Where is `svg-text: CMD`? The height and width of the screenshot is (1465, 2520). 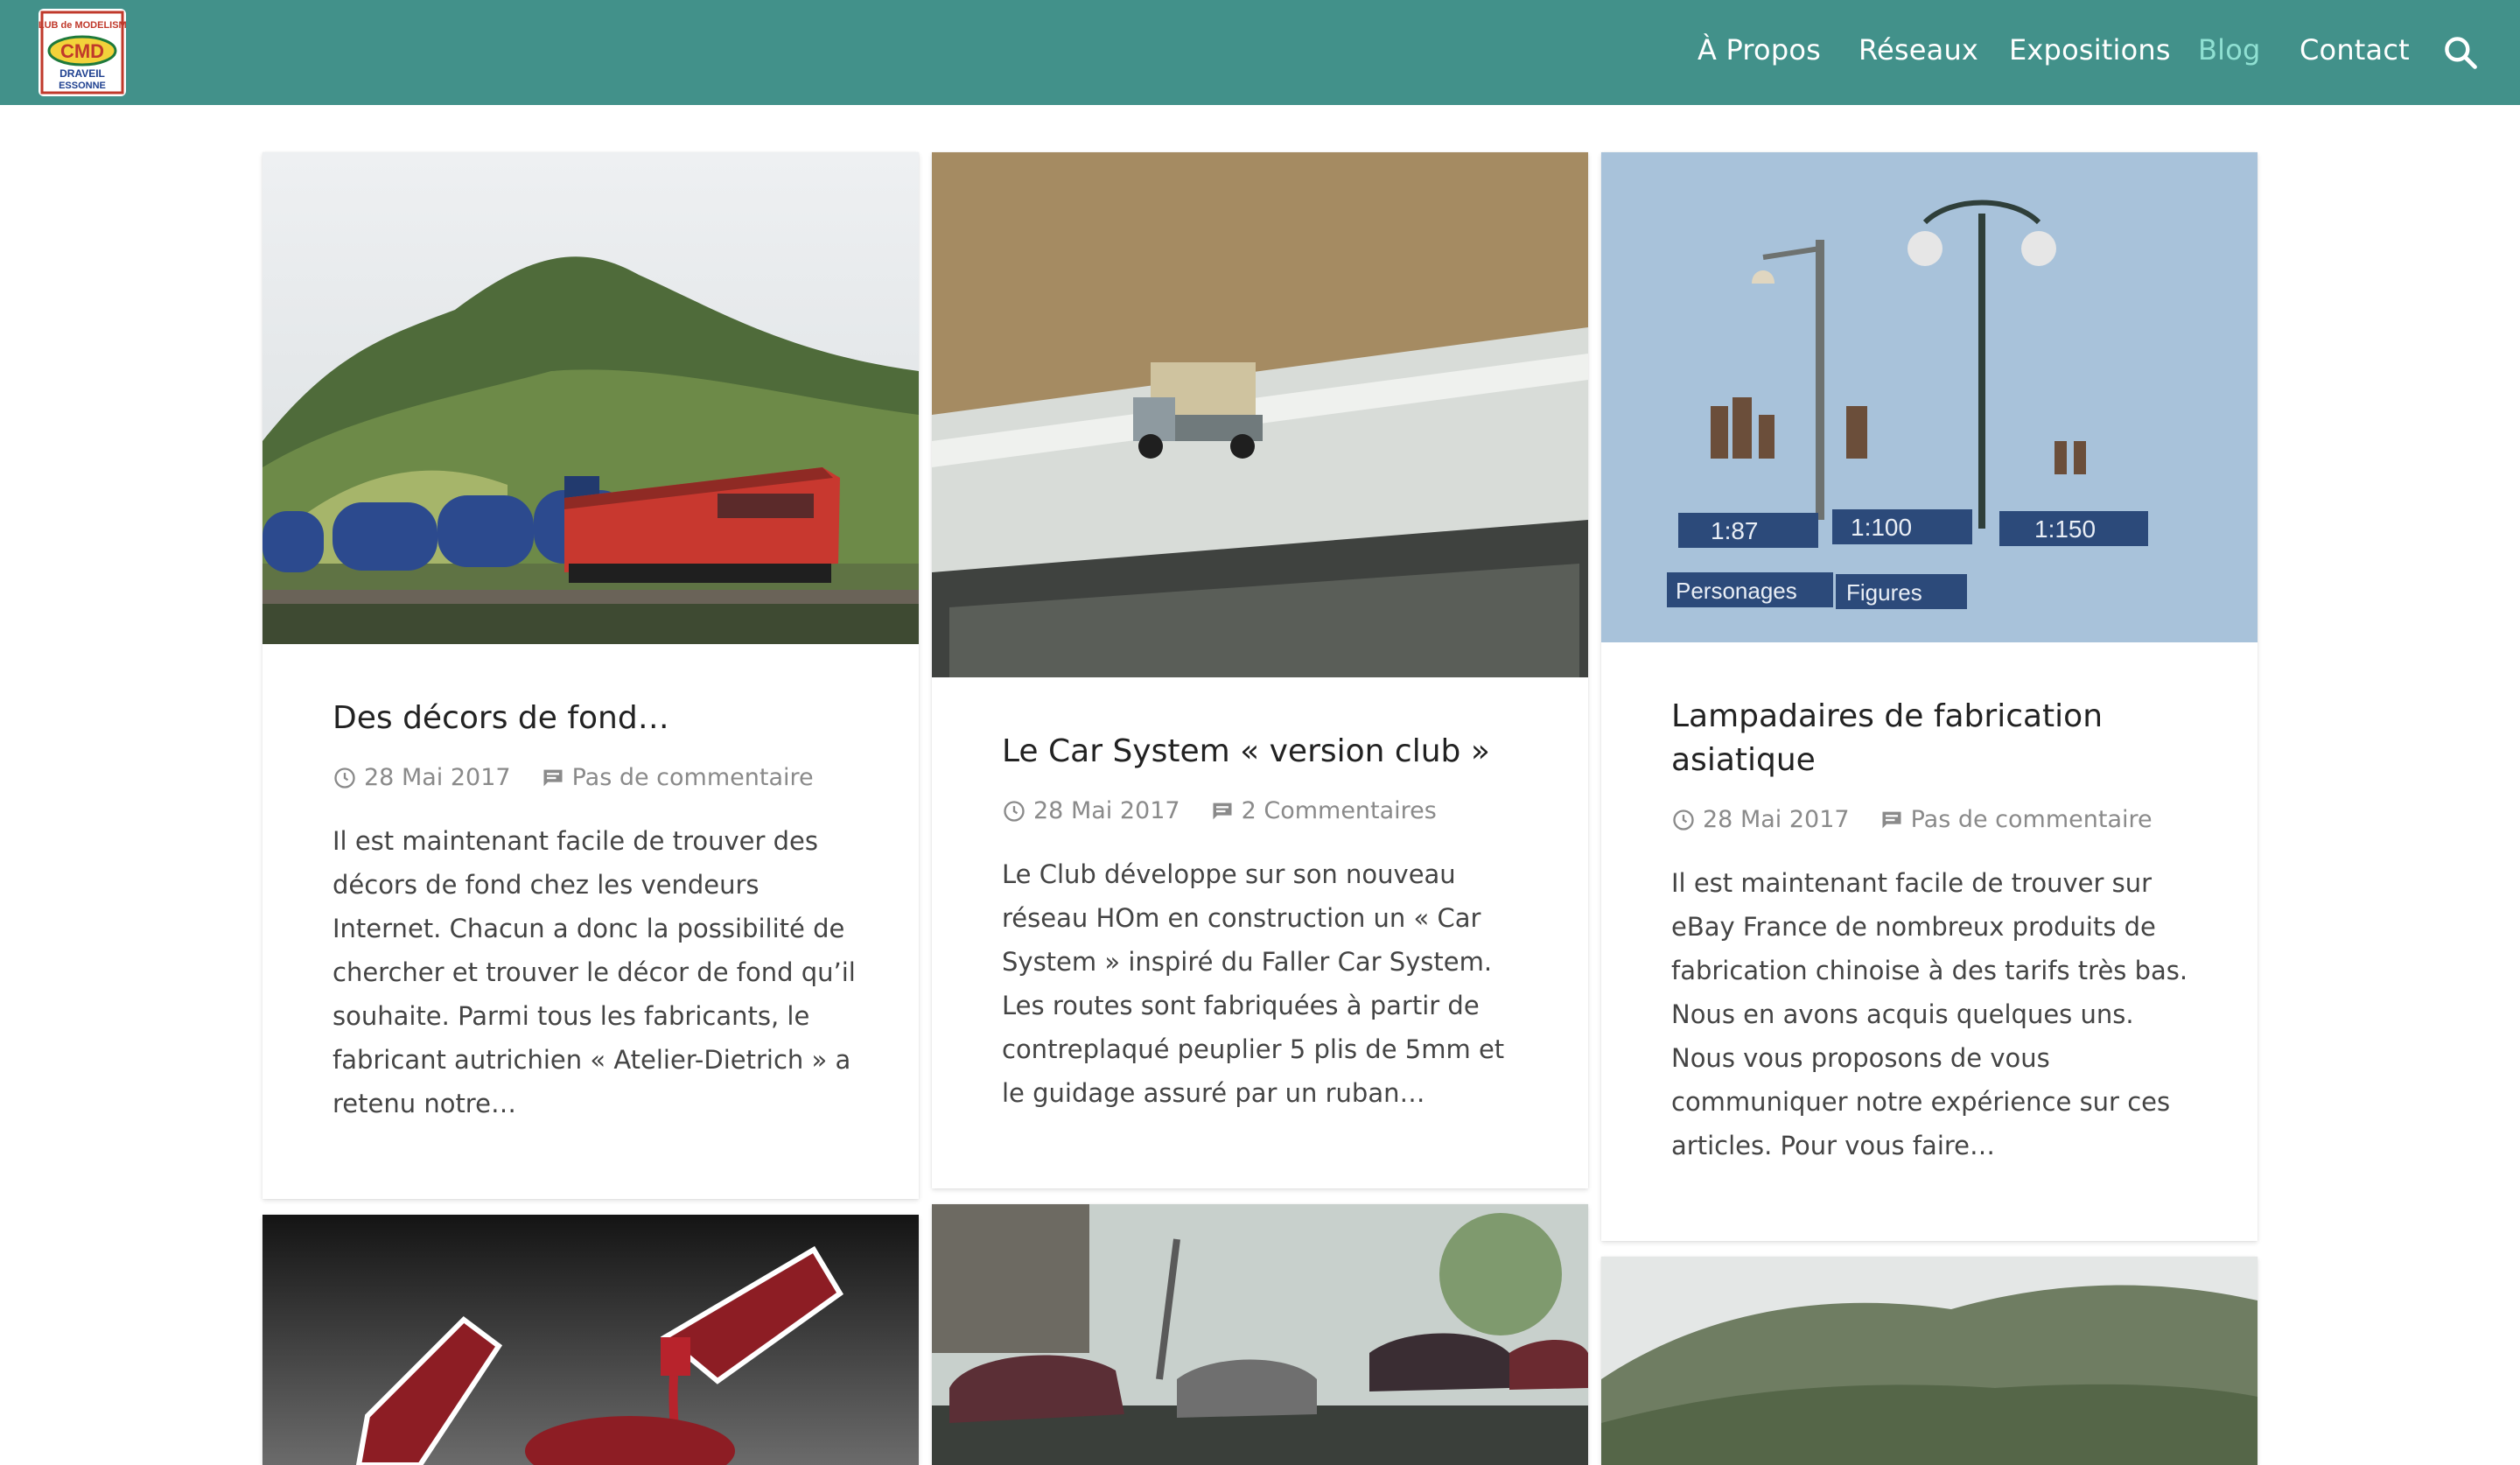
svg-text: CMD is located at coordinates (82, 51).